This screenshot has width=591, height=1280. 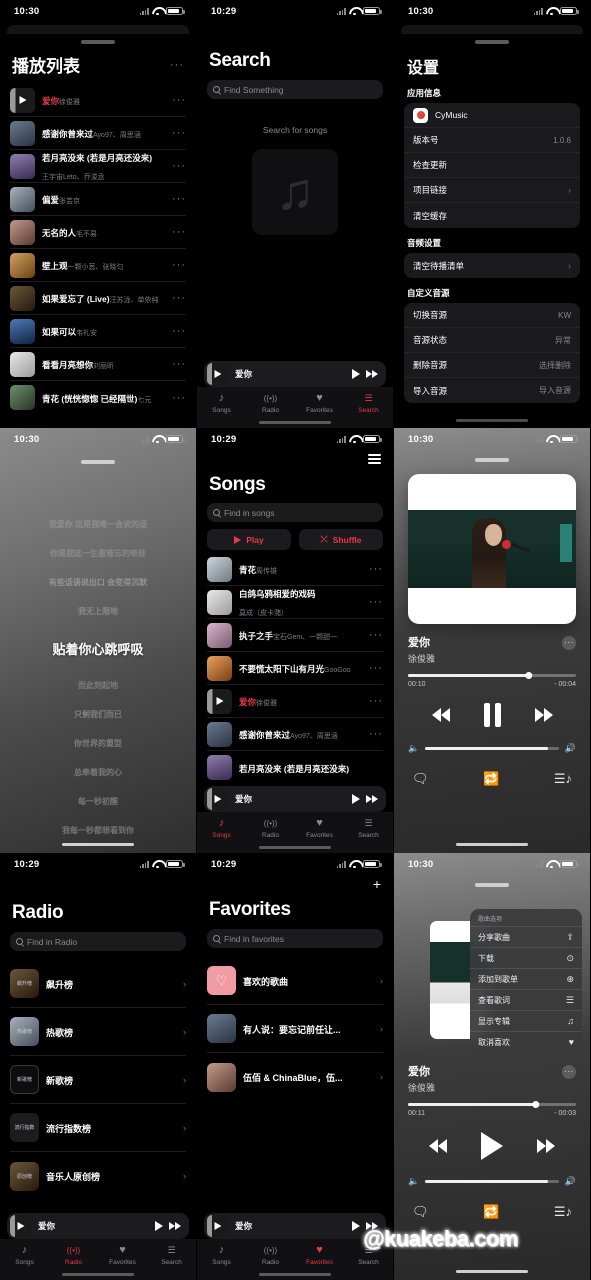 I want to click on table-row: 青花 (恍恍惚惚 已经隔世)七元 ···, so click(x=98, y=397).